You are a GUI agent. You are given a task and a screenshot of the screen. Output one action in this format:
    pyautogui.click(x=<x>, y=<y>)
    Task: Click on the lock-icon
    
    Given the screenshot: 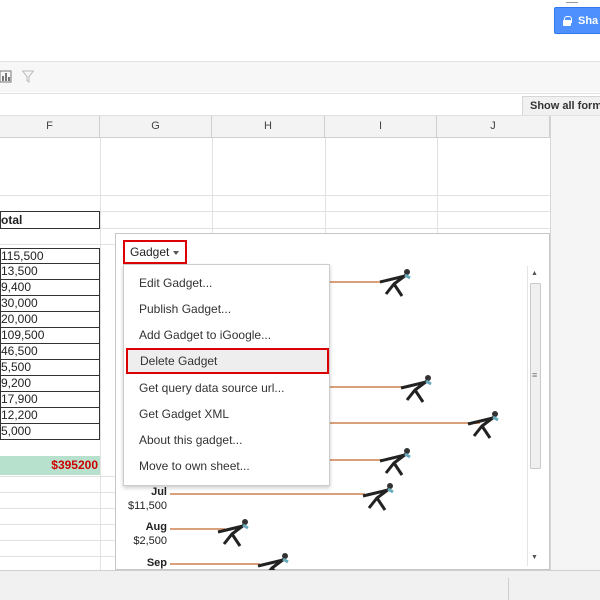 What is the action you would take?
    pyautogui.click(x=567, y=20)
    